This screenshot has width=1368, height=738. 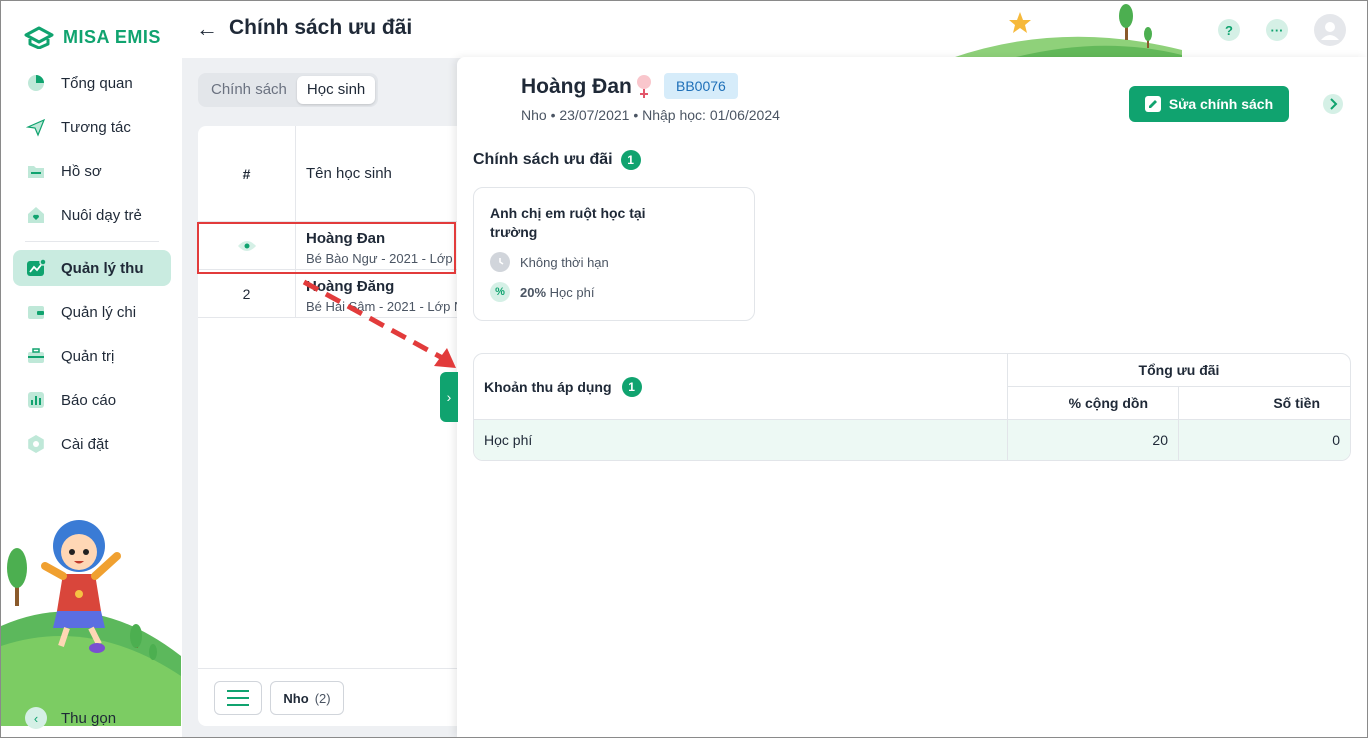 I want to click on nav-divider, so click(x=92, y=241).